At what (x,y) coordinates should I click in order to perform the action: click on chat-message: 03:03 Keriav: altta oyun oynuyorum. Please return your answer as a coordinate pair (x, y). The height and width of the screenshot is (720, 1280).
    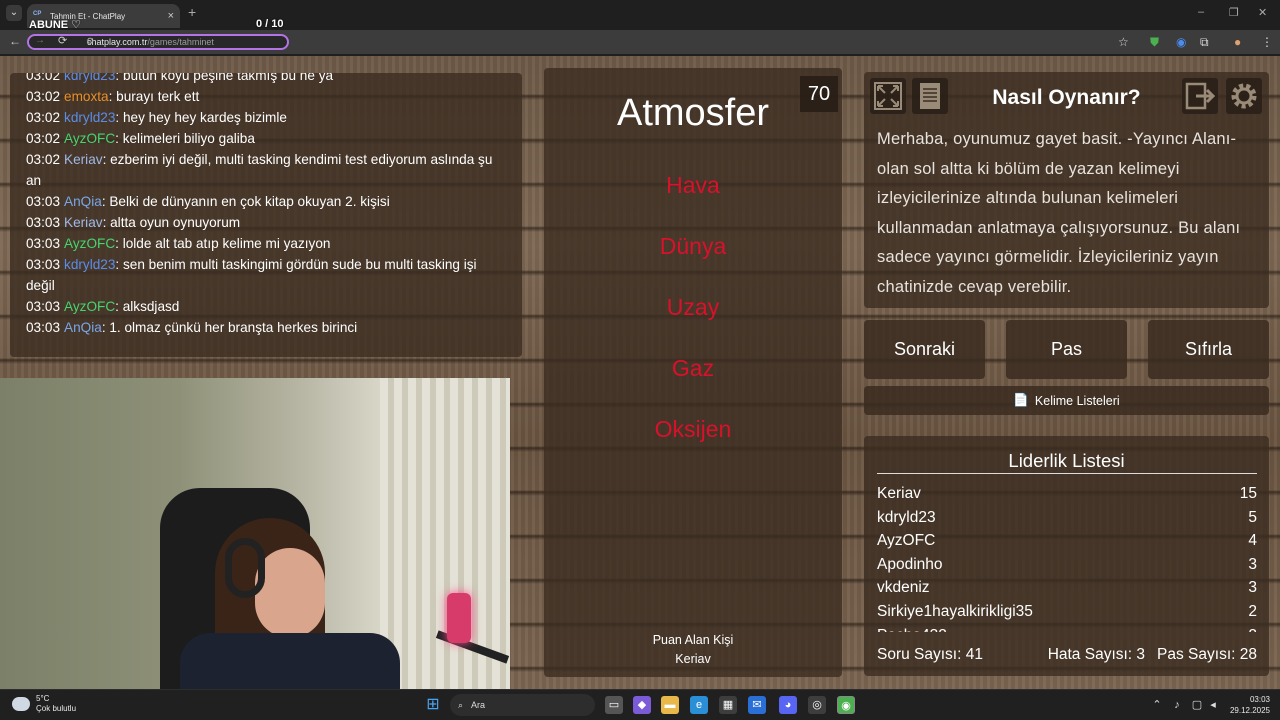
    Looking at the image, I should click on (266, 222).